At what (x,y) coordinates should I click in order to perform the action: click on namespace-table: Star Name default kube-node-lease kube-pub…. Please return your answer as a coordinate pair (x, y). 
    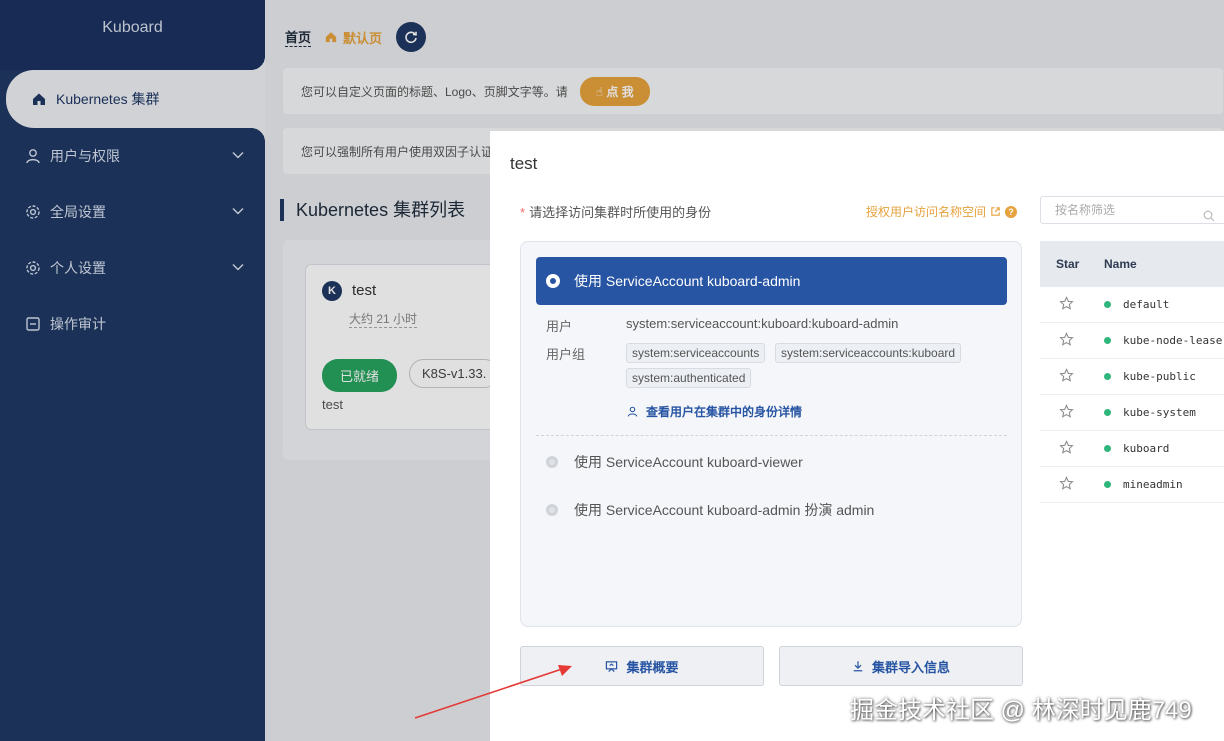
    Looking at the image, I should click on (1132, 372).